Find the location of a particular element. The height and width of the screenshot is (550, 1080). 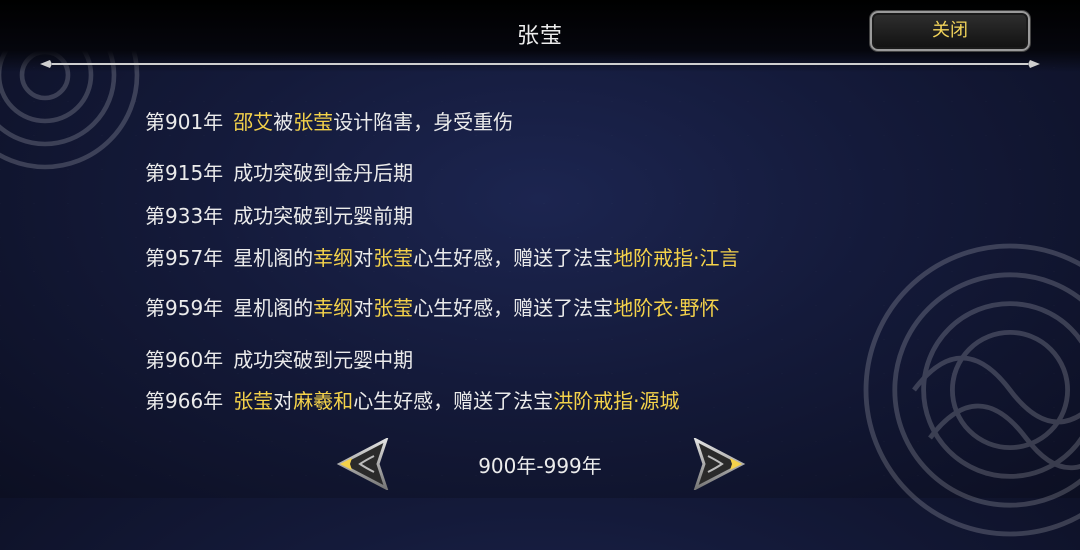

log-entry: 第933年 成功突破到元婴前期 is located at coordinates (279, 214).